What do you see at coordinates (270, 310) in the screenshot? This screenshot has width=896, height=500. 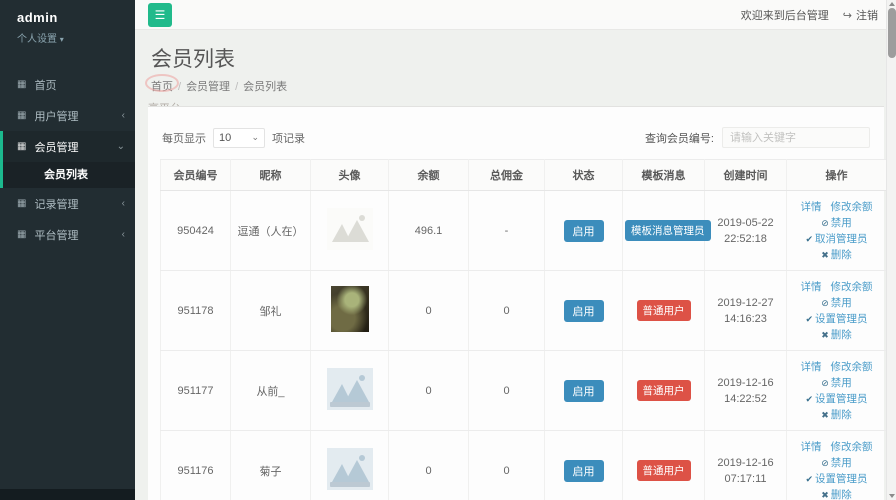 I see `nickname-cell: 邹礼` at bounding box center [270, 310].